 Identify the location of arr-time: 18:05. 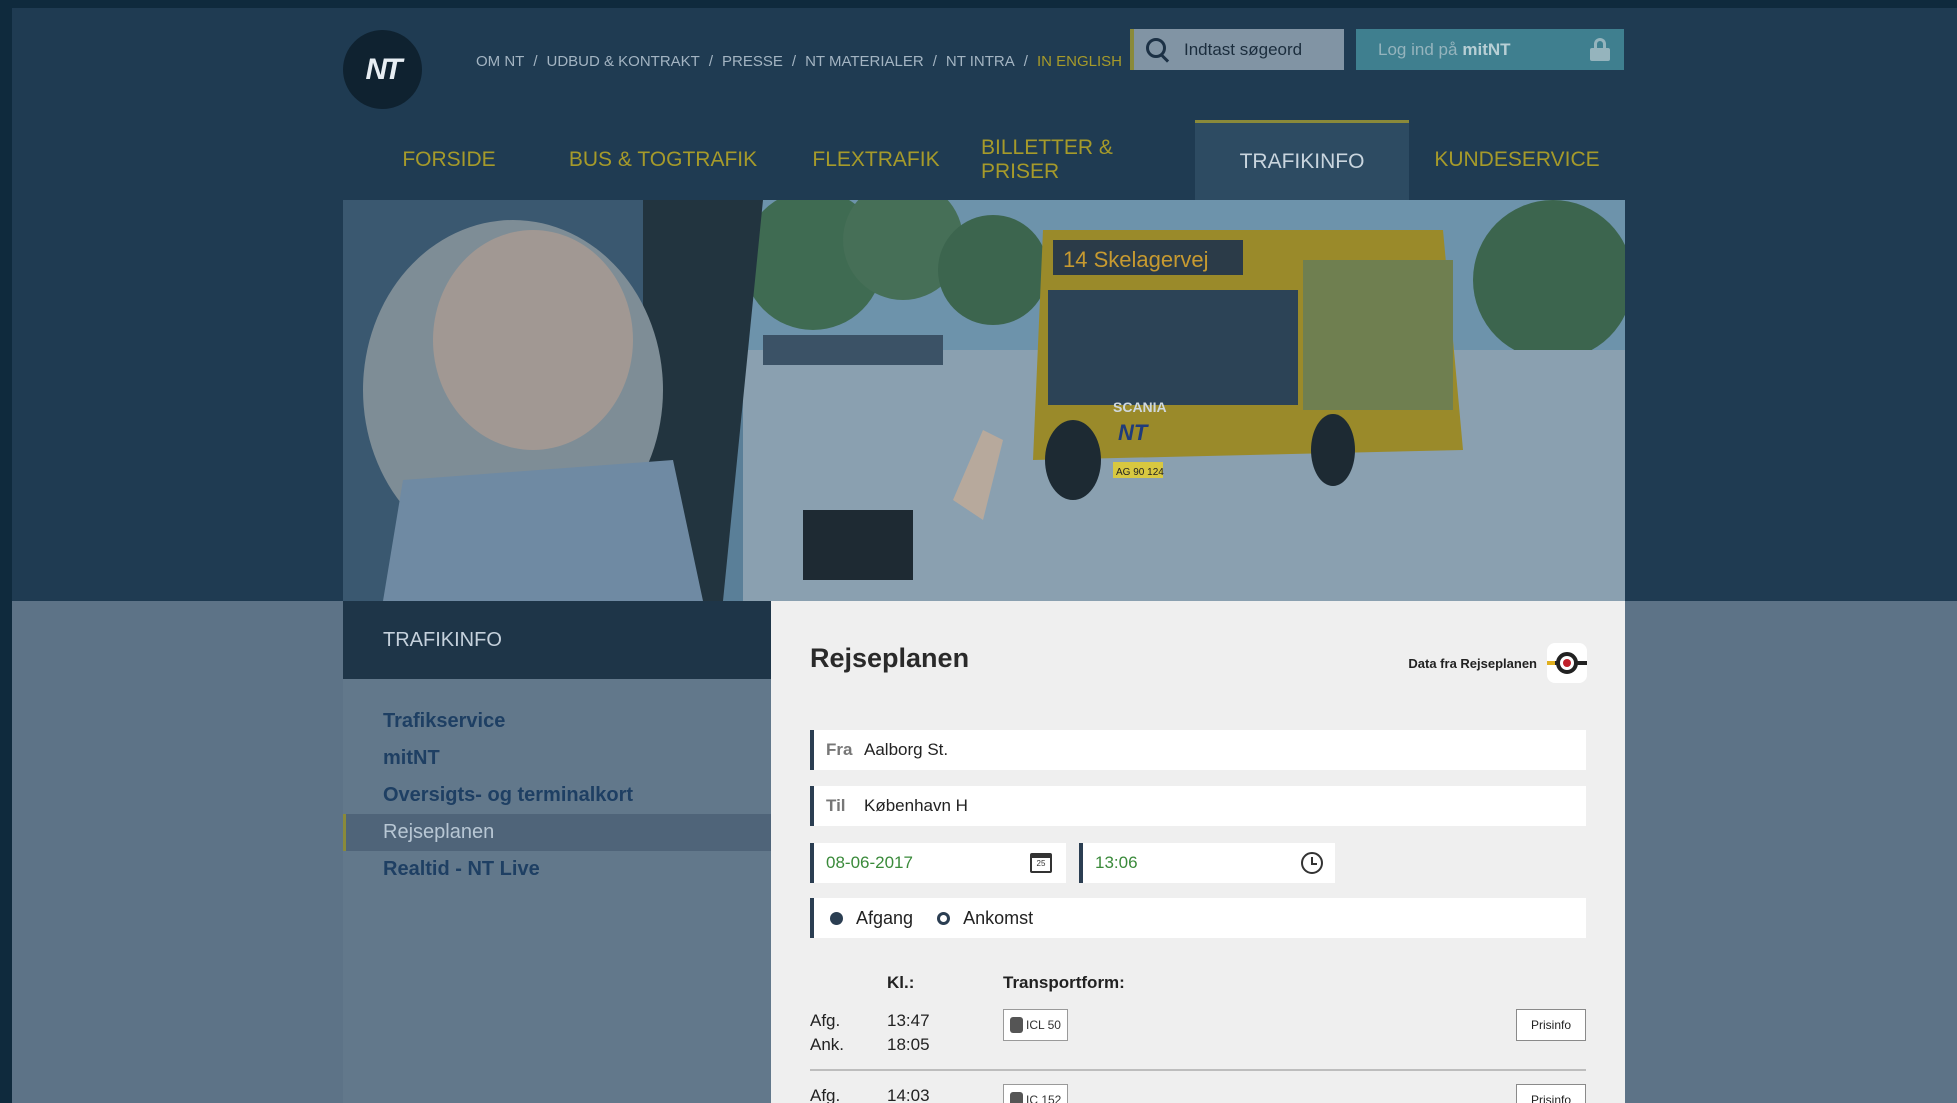
(908, 1044).